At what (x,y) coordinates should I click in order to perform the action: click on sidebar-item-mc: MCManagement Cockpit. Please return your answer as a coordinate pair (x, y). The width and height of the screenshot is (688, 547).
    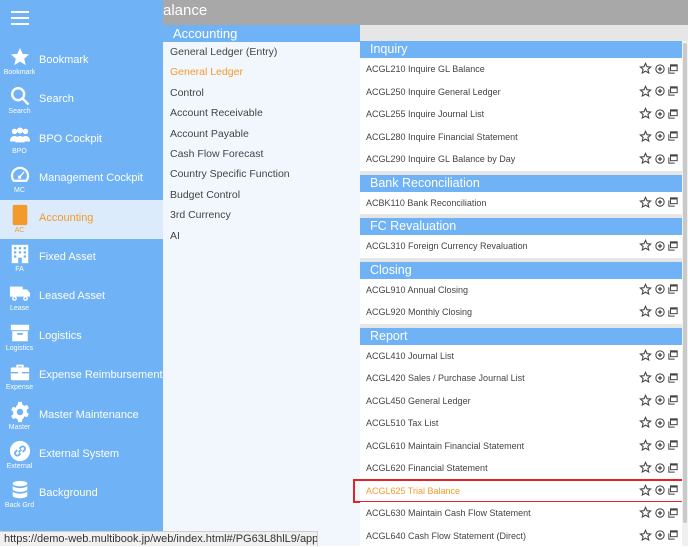
    Looking at the image, I should click on (81, 179).